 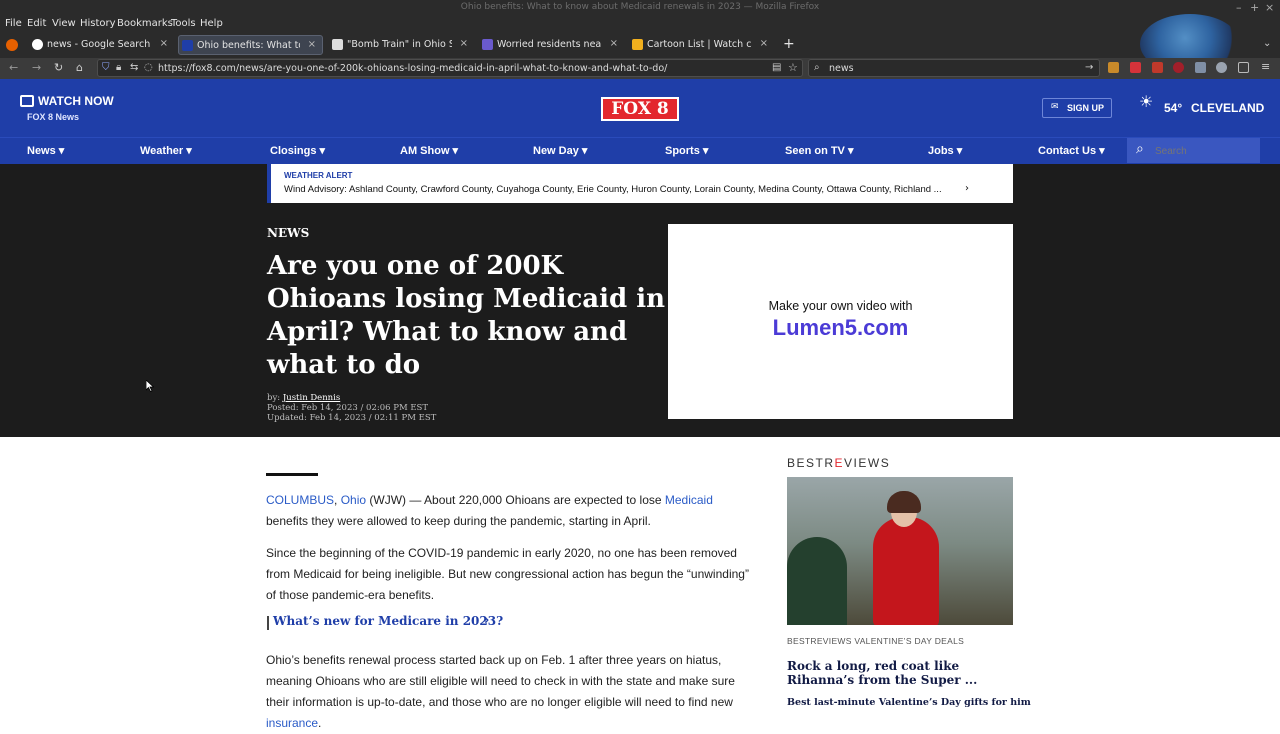 What do you see at coordinates (819, 150) in the screenshot?
I see `nav-seen-on-tv: Seen on TV ▾` at bounding box center [819, 150].